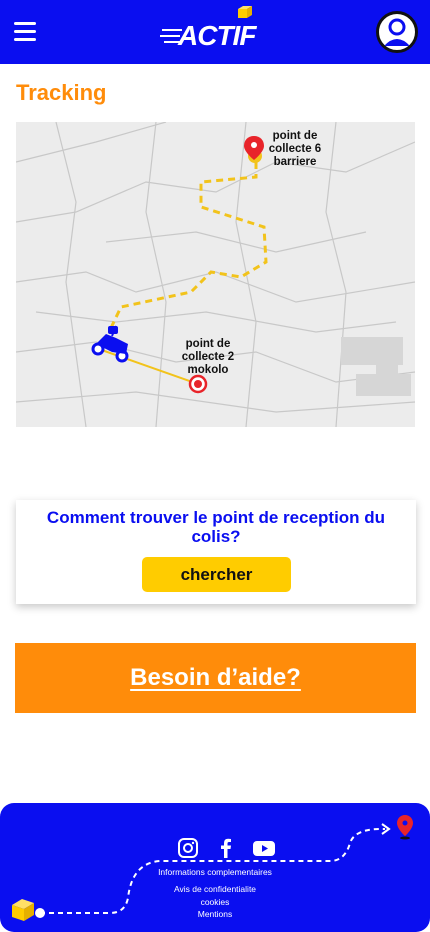 Image resolution: width=430 pixels, height=932 pixels. What do you see at coordinates (61, 92) in the screenshot?
I see `page-title: Tracking` at bounding box center [61, 92].